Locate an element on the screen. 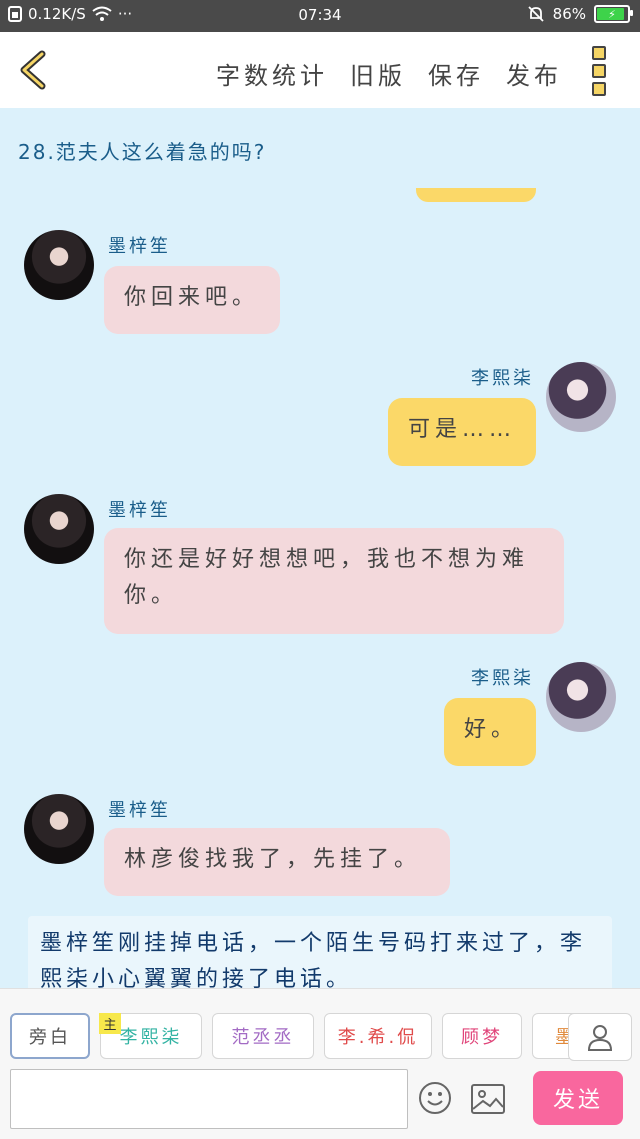 This screenshot has height=1139, width=640. main-role-badge: 主 is located at coordinates (110, 1023).